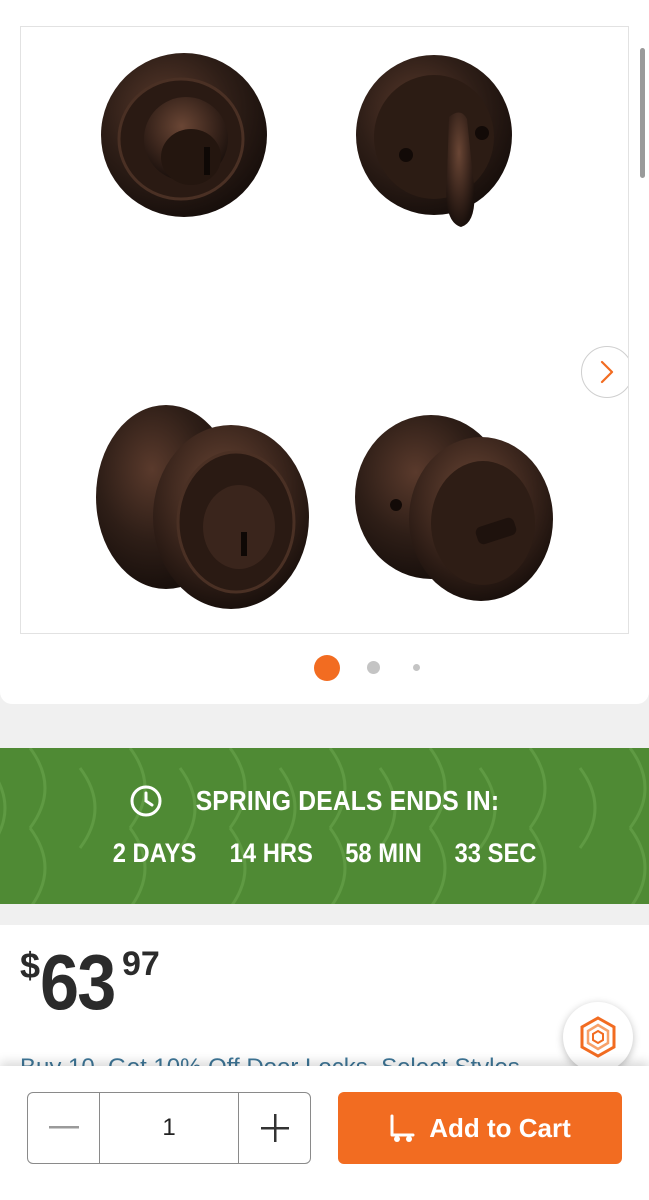 The width and height of the screenshot is (649, 1200). What do you see at coordinates (642, 113) in the screenshot?
I see `scrollbar` at bounding box center [642, 113].